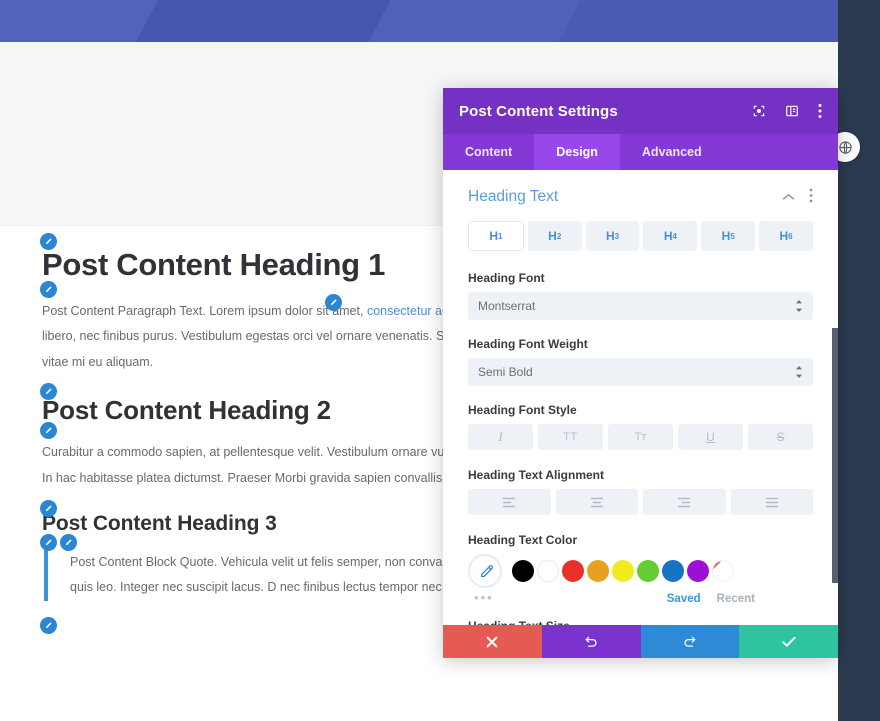  I want to click on hero-banner, so click(440, 21).